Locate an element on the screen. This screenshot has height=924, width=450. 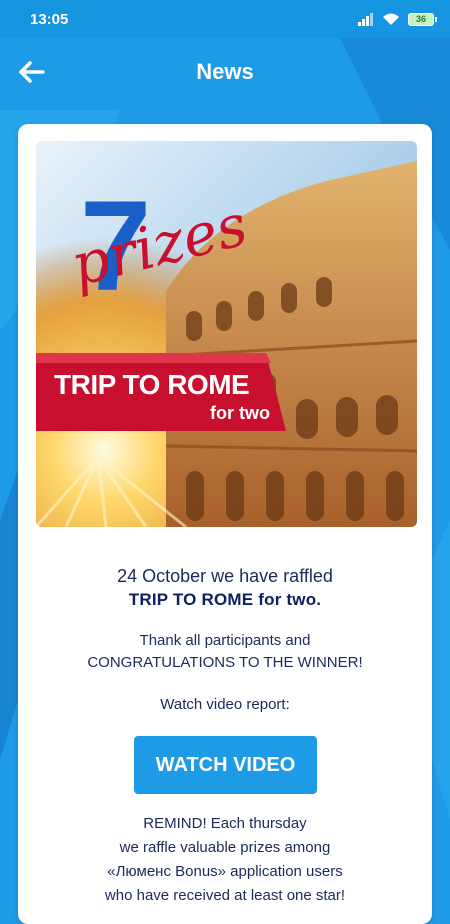
banner: TRIP TO ROME for two is located at coordinates (161, 390).